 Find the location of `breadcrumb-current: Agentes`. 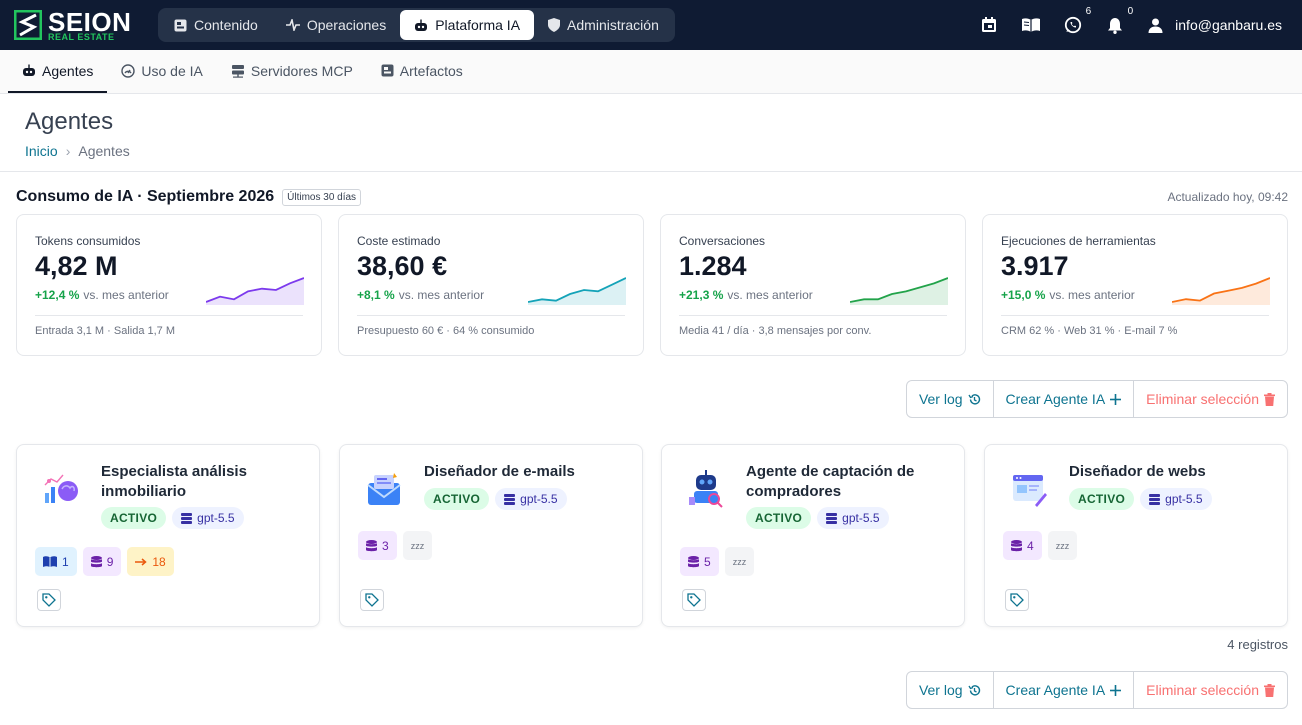

breadcrumb-current: Agentes is located at coordinates (104, 151).